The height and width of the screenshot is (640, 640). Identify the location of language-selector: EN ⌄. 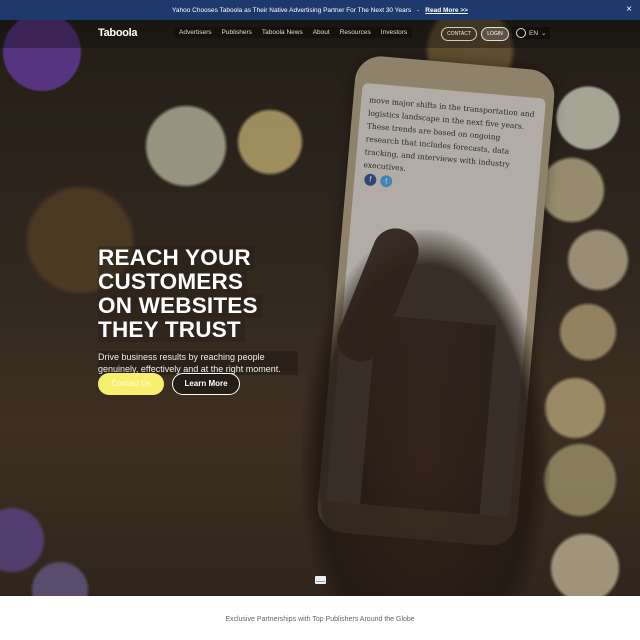
(531, 33).